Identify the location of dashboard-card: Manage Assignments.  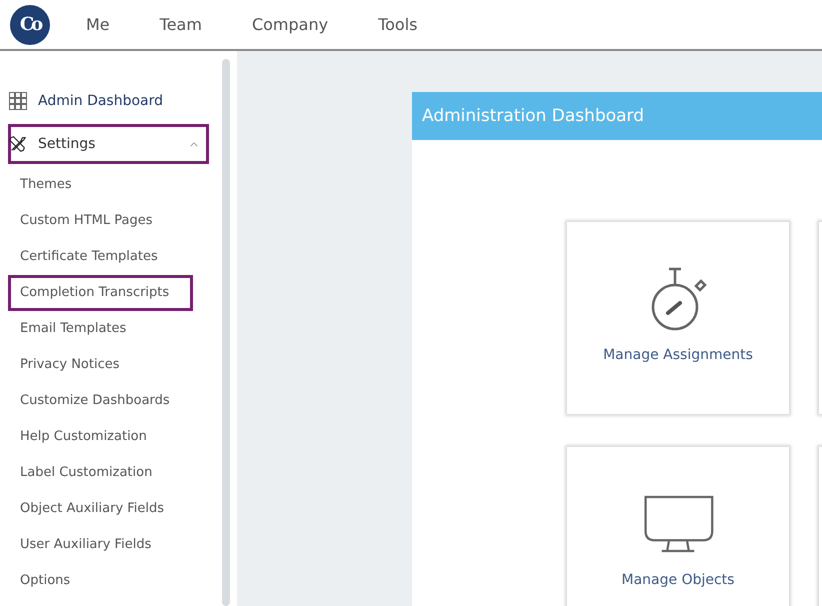
(678, 318).